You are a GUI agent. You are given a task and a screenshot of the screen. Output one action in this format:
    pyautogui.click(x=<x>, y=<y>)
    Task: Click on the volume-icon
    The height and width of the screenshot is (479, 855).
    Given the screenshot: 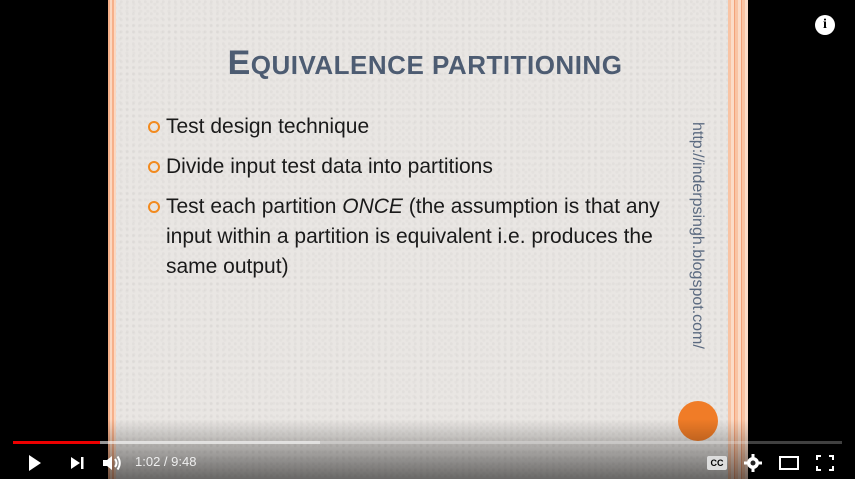 What is the action you would take?
    pyautogui.click(x=112, y=463)
    